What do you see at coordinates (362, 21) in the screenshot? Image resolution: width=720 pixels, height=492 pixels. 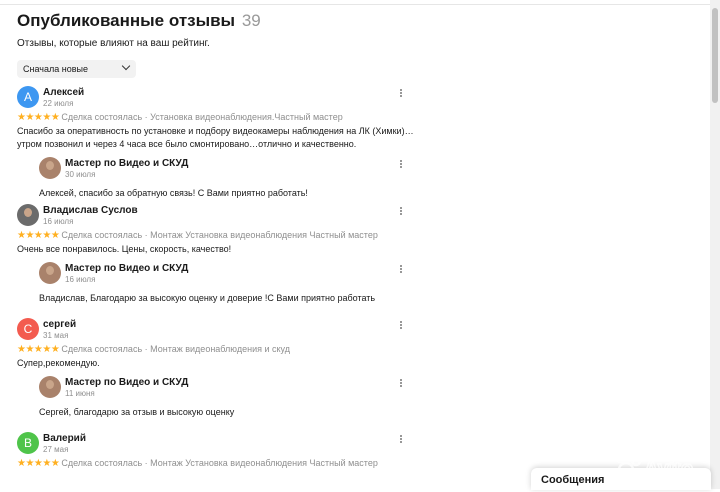 I see `page-title: Опубликованные отзывы 39` at bounding box center [362, 21].